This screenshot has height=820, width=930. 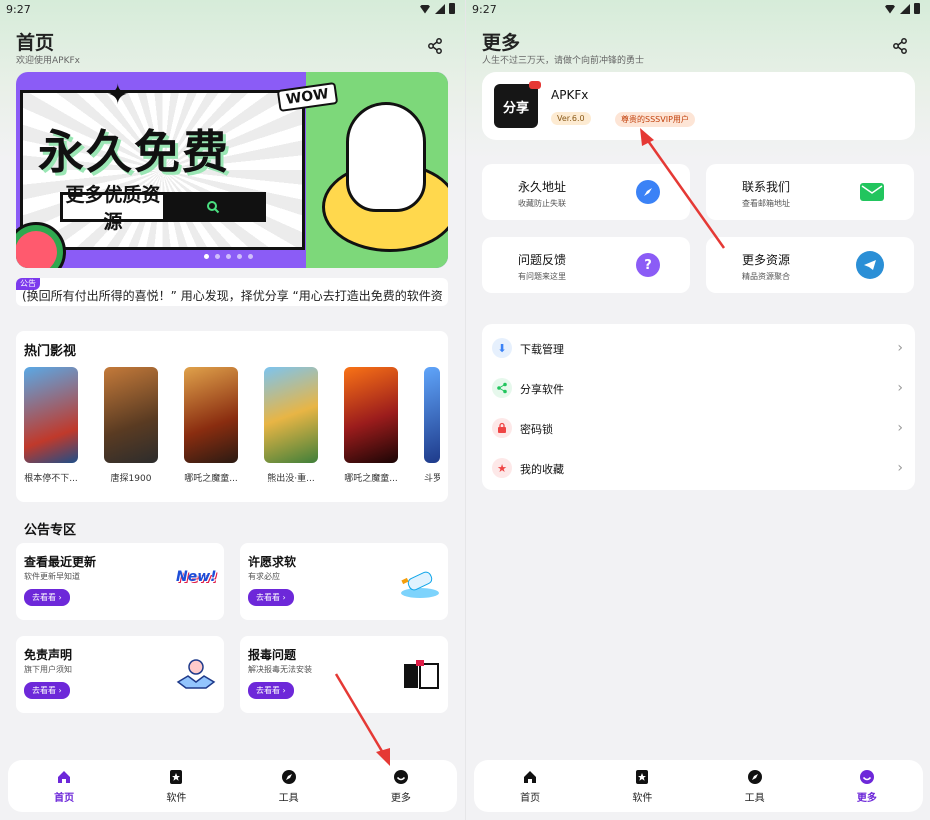 I want to click on notice-card-wish: 许愿求软 有求必应 去看看, so click(x=344, y=581).